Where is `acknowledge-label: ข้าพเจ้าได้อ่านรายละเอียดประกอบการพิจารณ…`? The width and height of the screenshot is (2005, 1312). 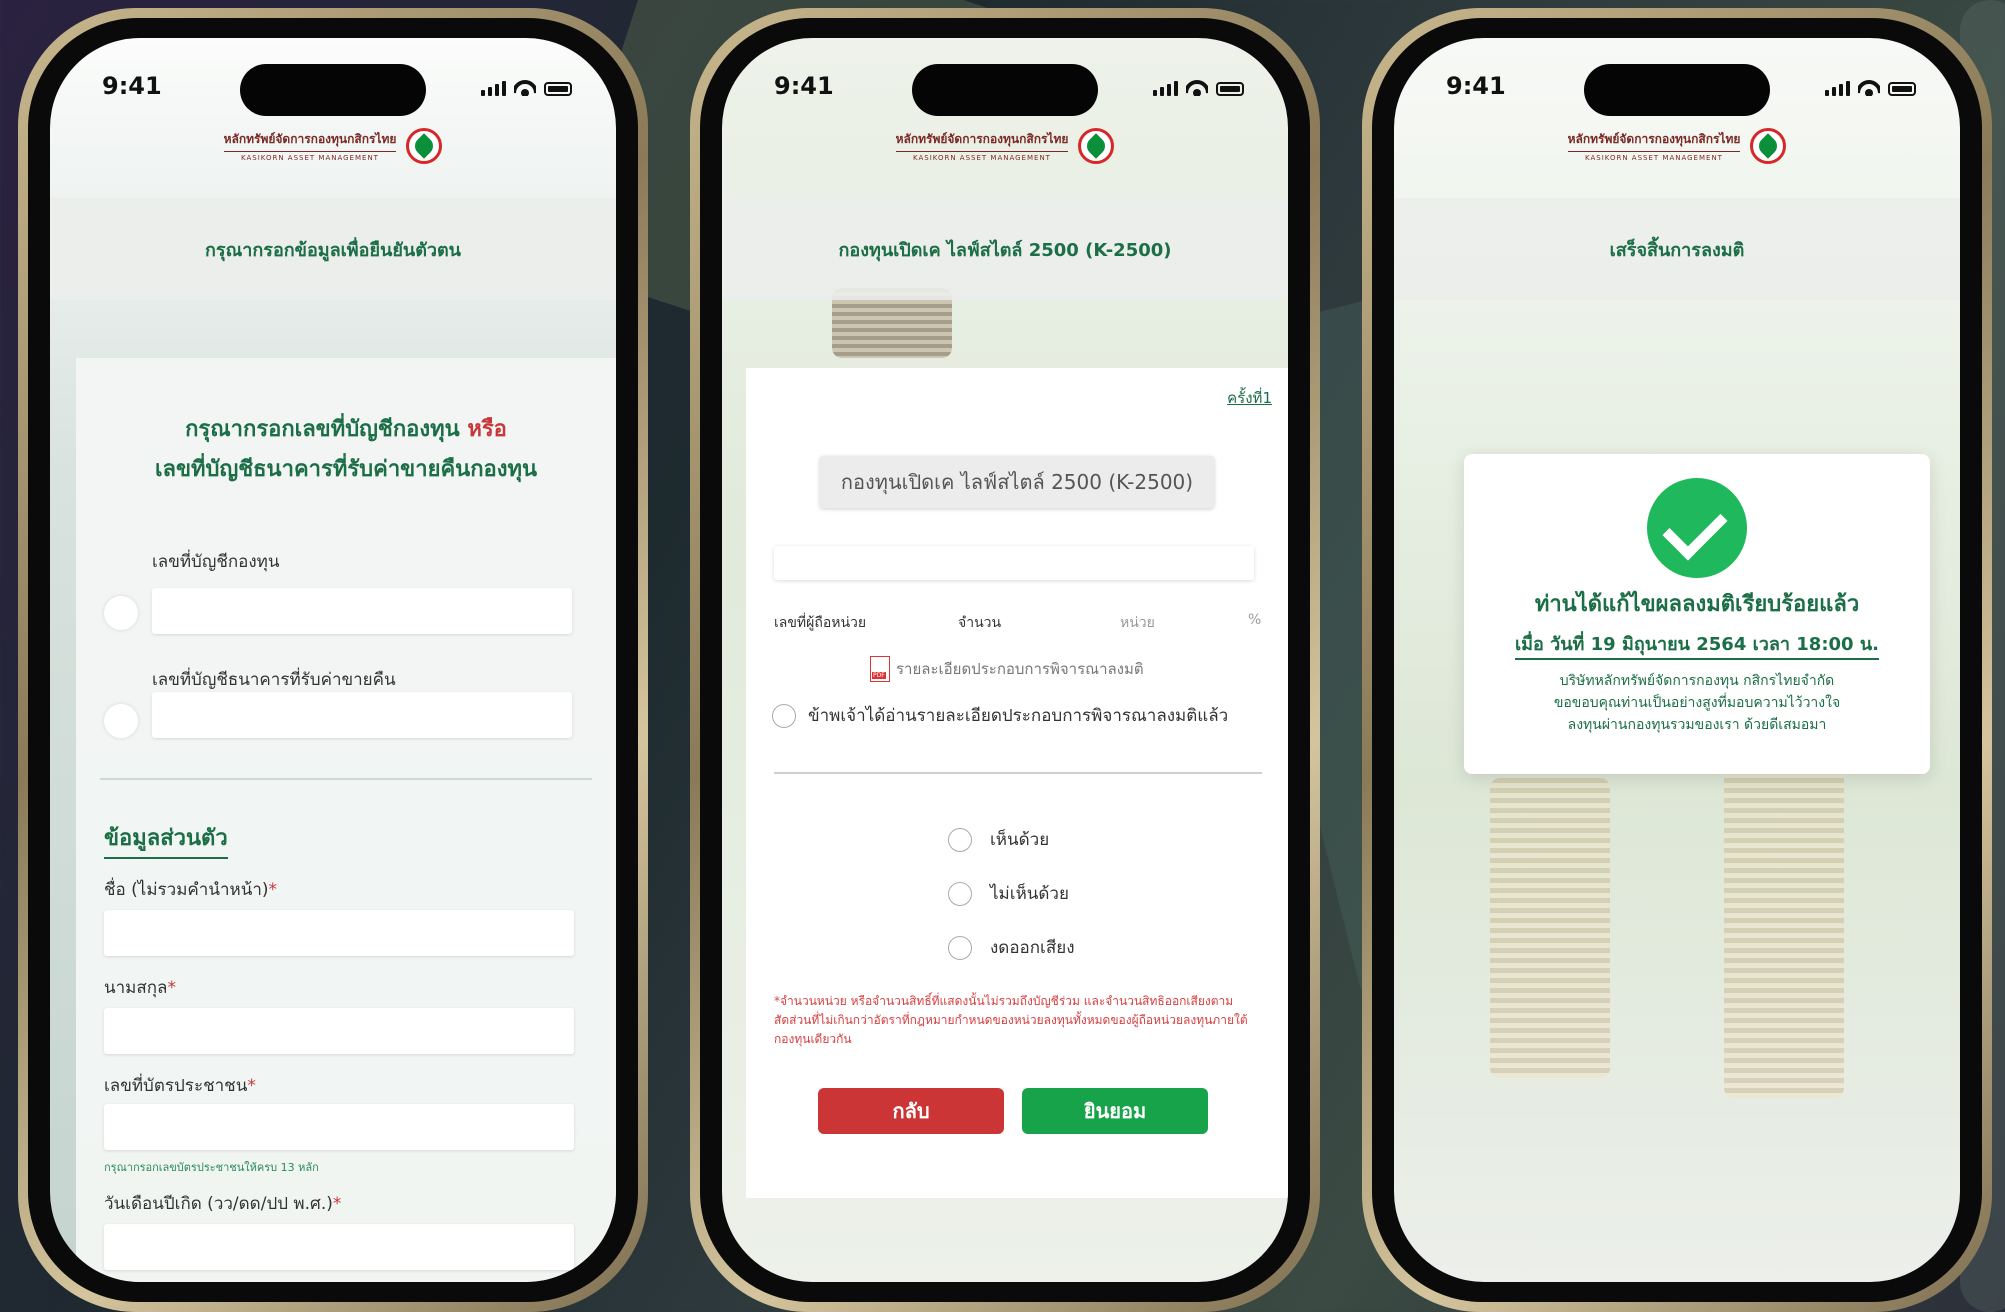
acknowledge-label: ข้าพเจ้าได้อ่านรายละเอียดประกอบการพิจารณ… is located at coordinates (1018, 716).